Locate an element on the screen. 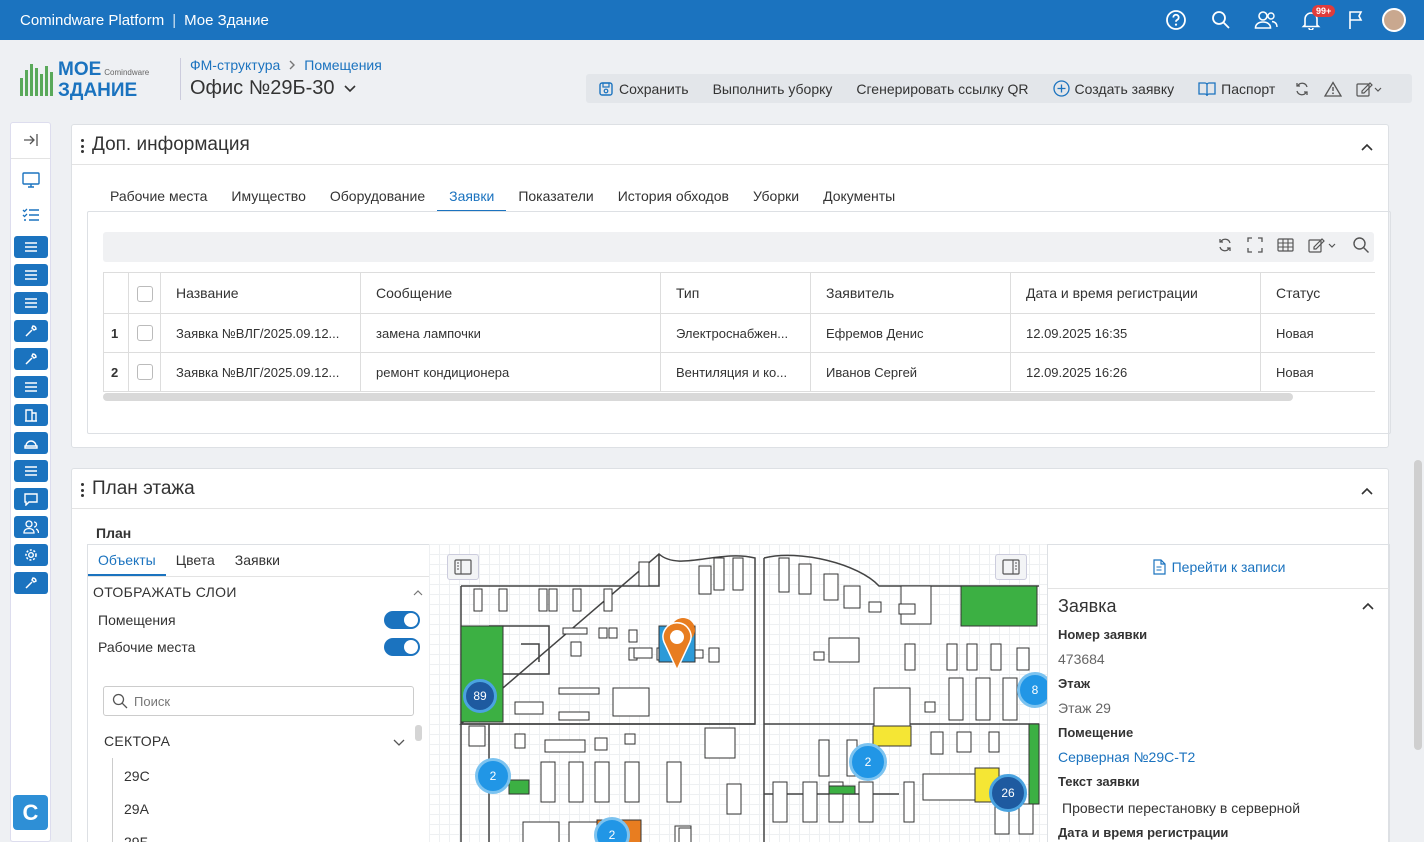  layer-rooms-toggle is located at coordinates (402, 620).